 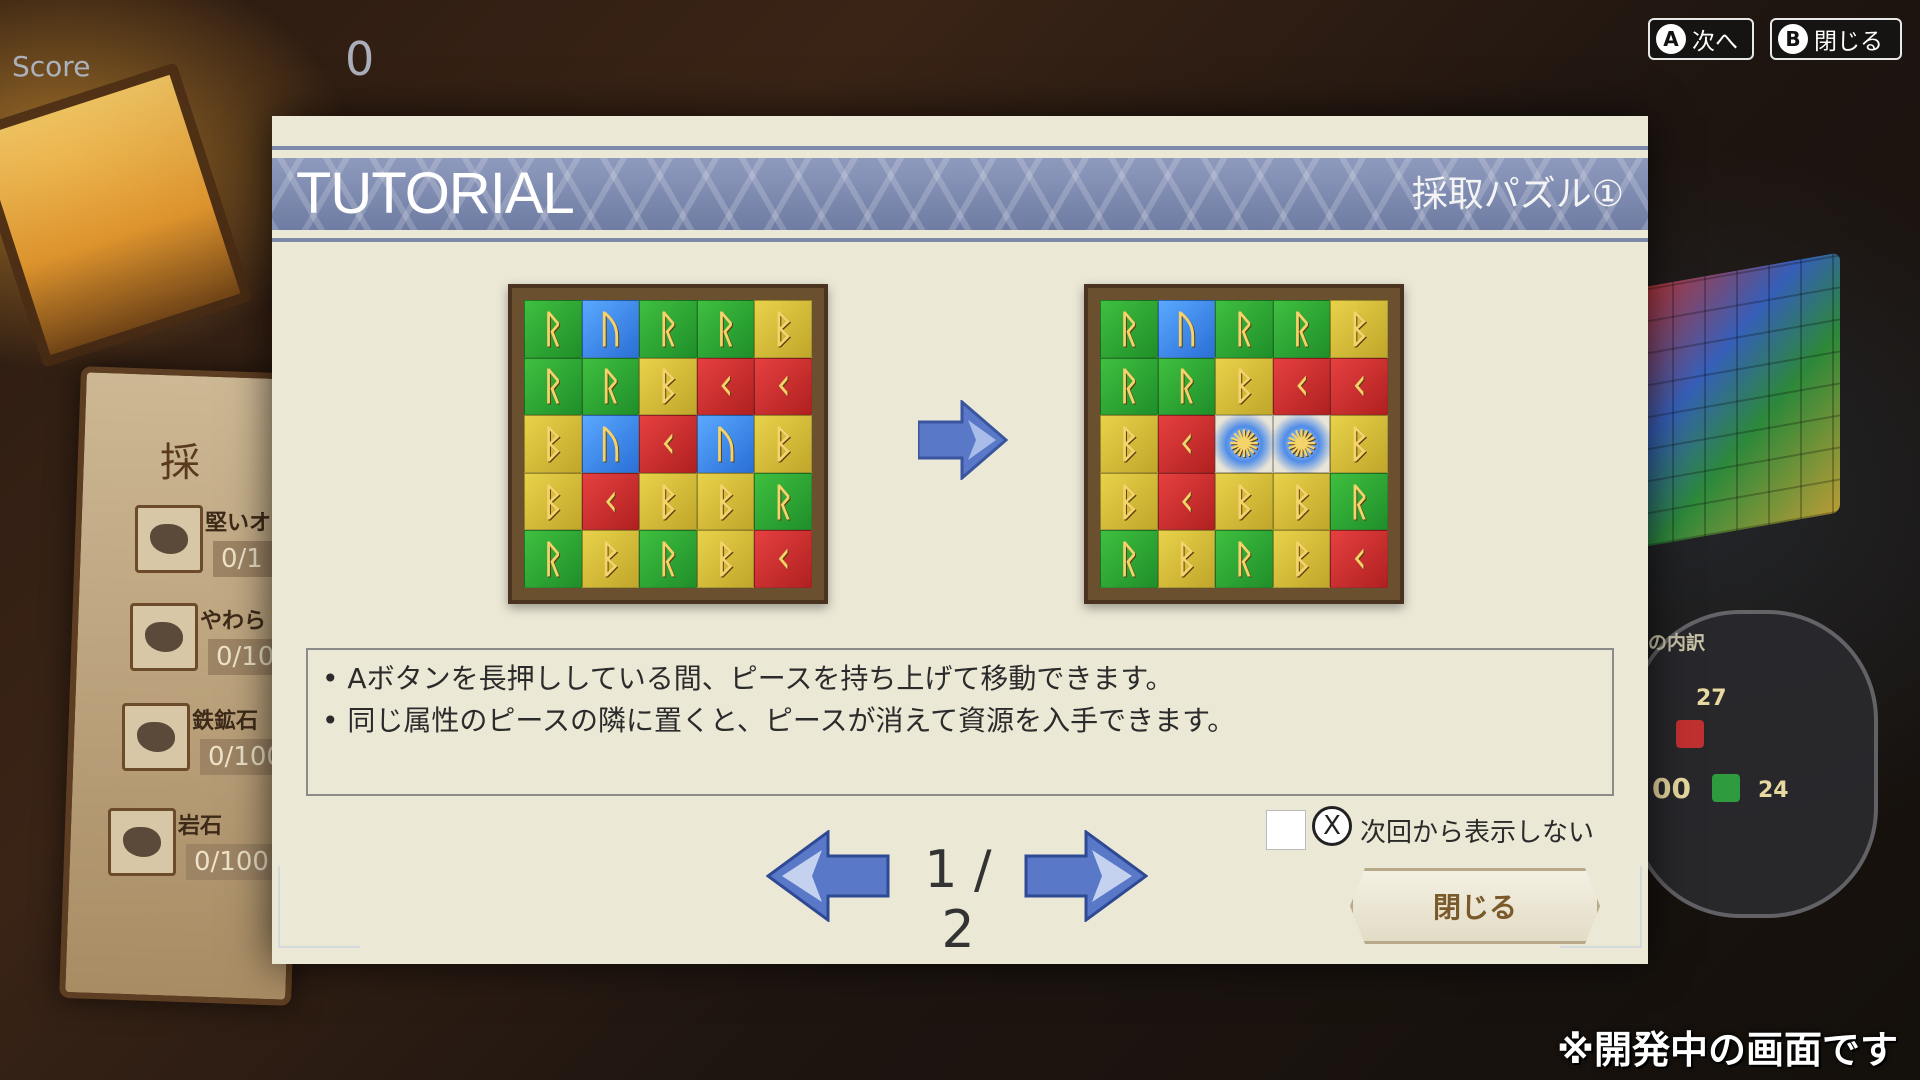 What do you see at coordinates (779, 720) in the screenshot?
I see `description-line: • 同じ属性のピースの隣に置くと、ピースが消えて資源を入手できます。` at bounding box center [779, 720].